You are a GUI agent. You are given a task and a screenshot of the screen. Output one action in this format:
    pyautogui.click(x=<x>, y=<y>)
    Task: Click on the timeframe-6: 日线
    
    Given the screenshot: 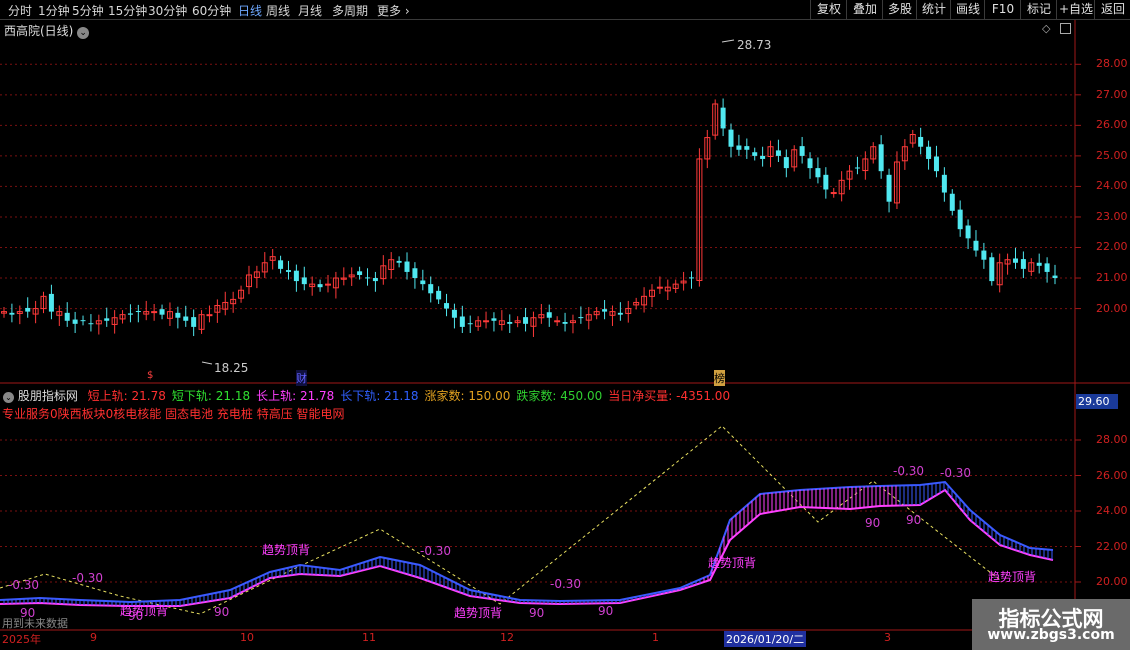 What is the action you would take?
    pyautogui.click(x=250, y=10)
    